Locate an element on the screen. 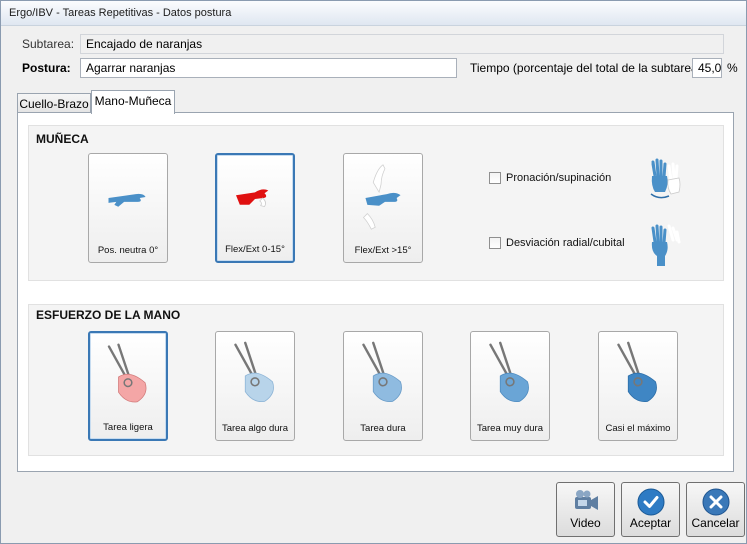  muneca-option-flex-0-15: Flex/Ext 0-15° is located at coordinates (255, 208).